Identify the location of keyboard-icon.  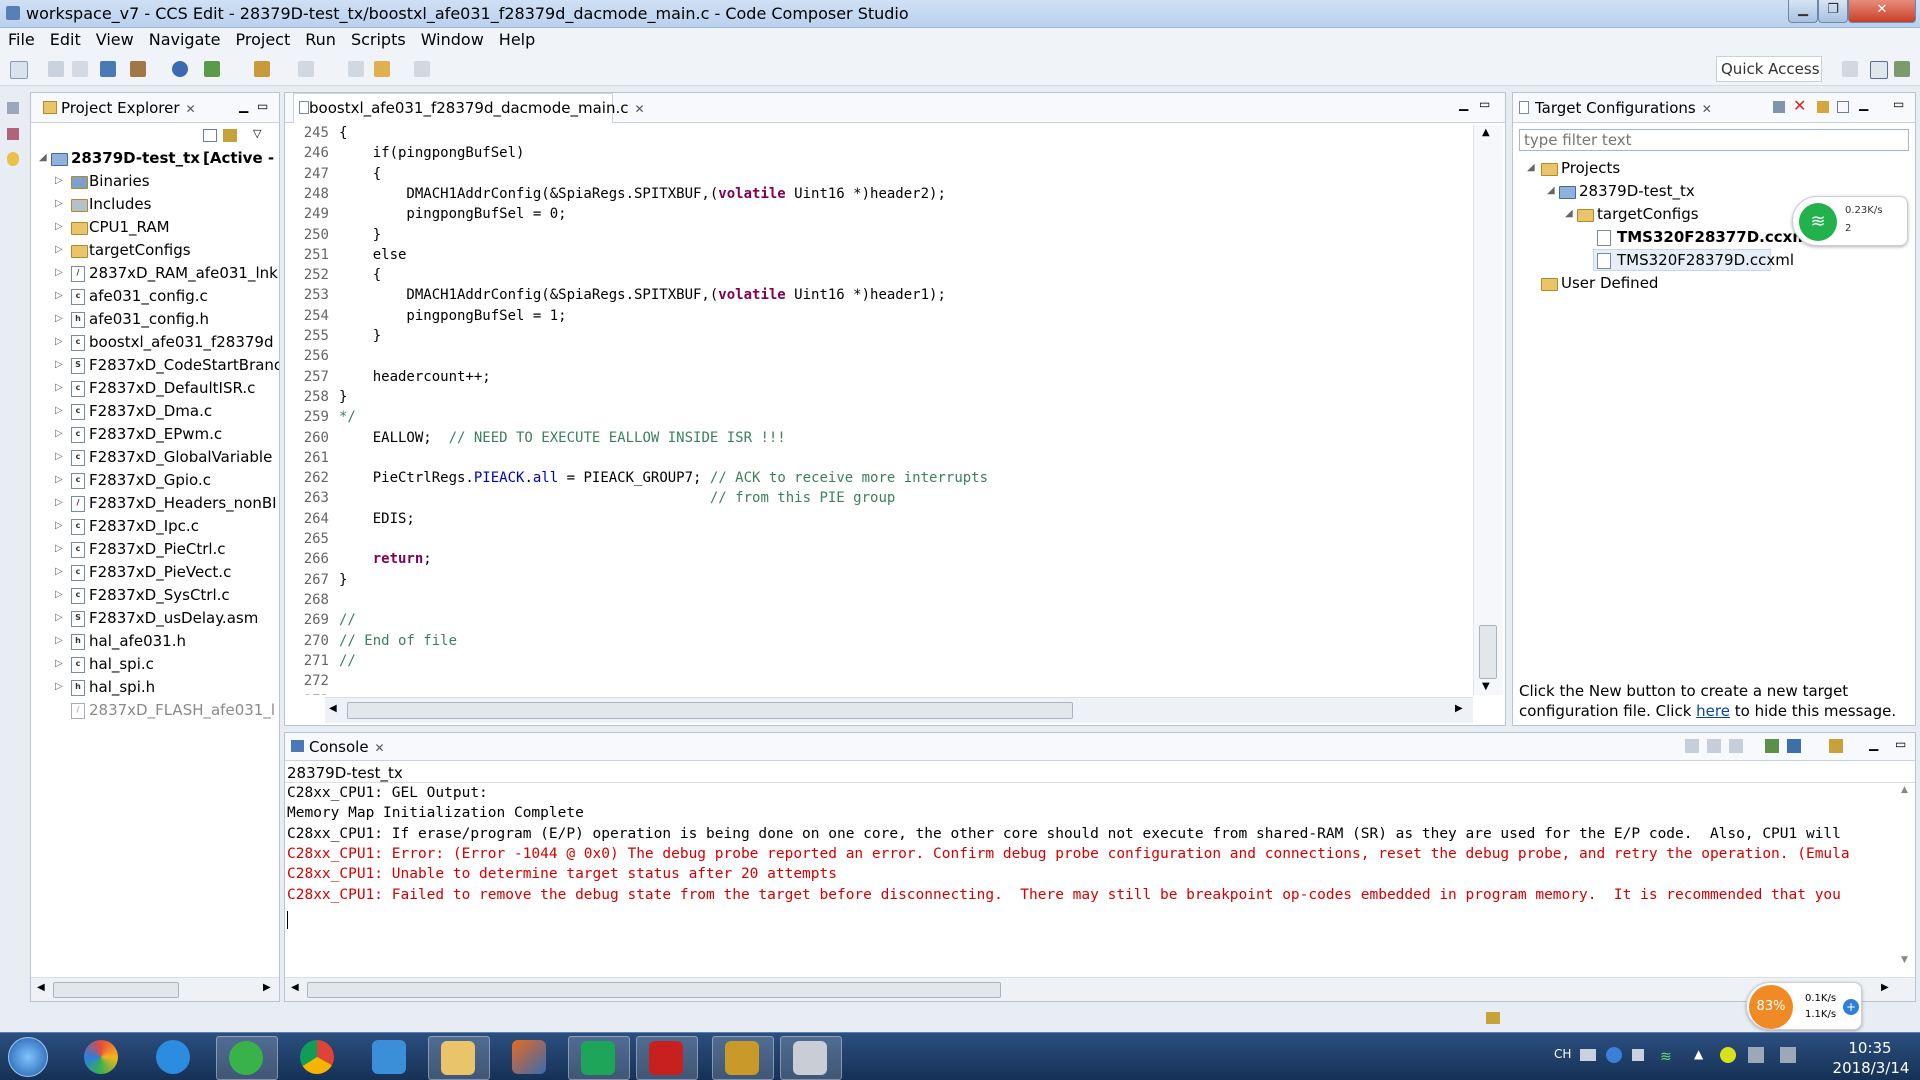
(1588, 1055).